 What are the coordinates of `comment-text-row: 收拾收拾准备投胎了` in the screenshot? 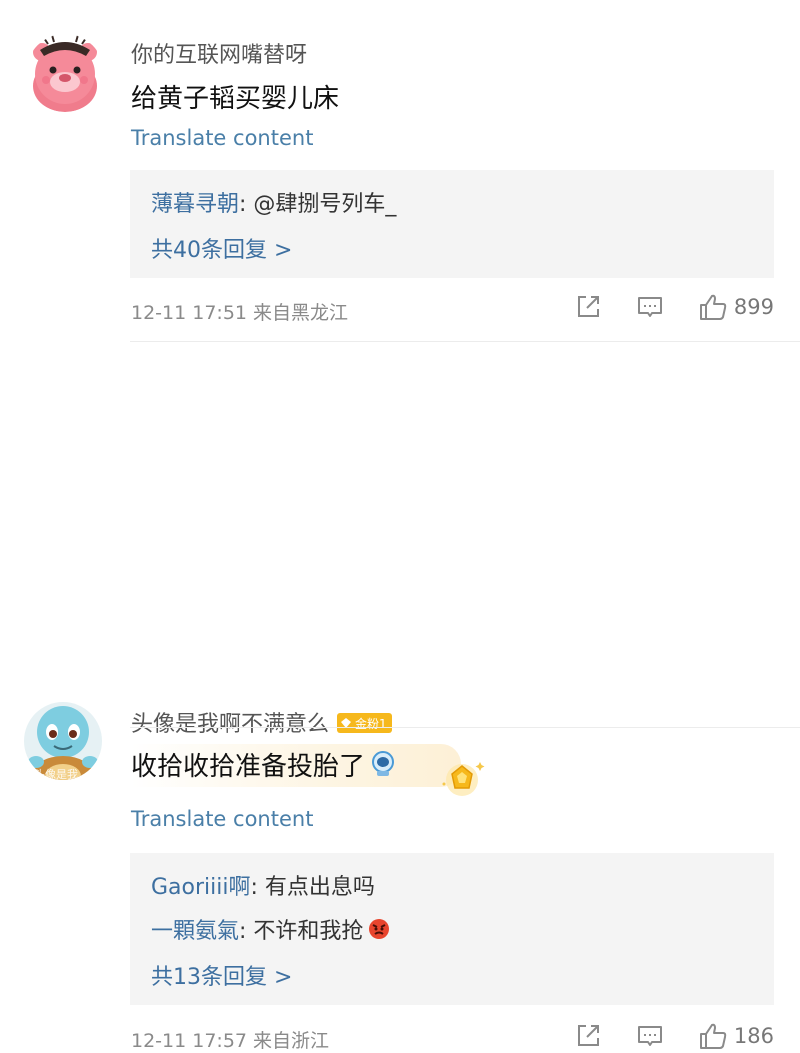 It's located at (296, 765).